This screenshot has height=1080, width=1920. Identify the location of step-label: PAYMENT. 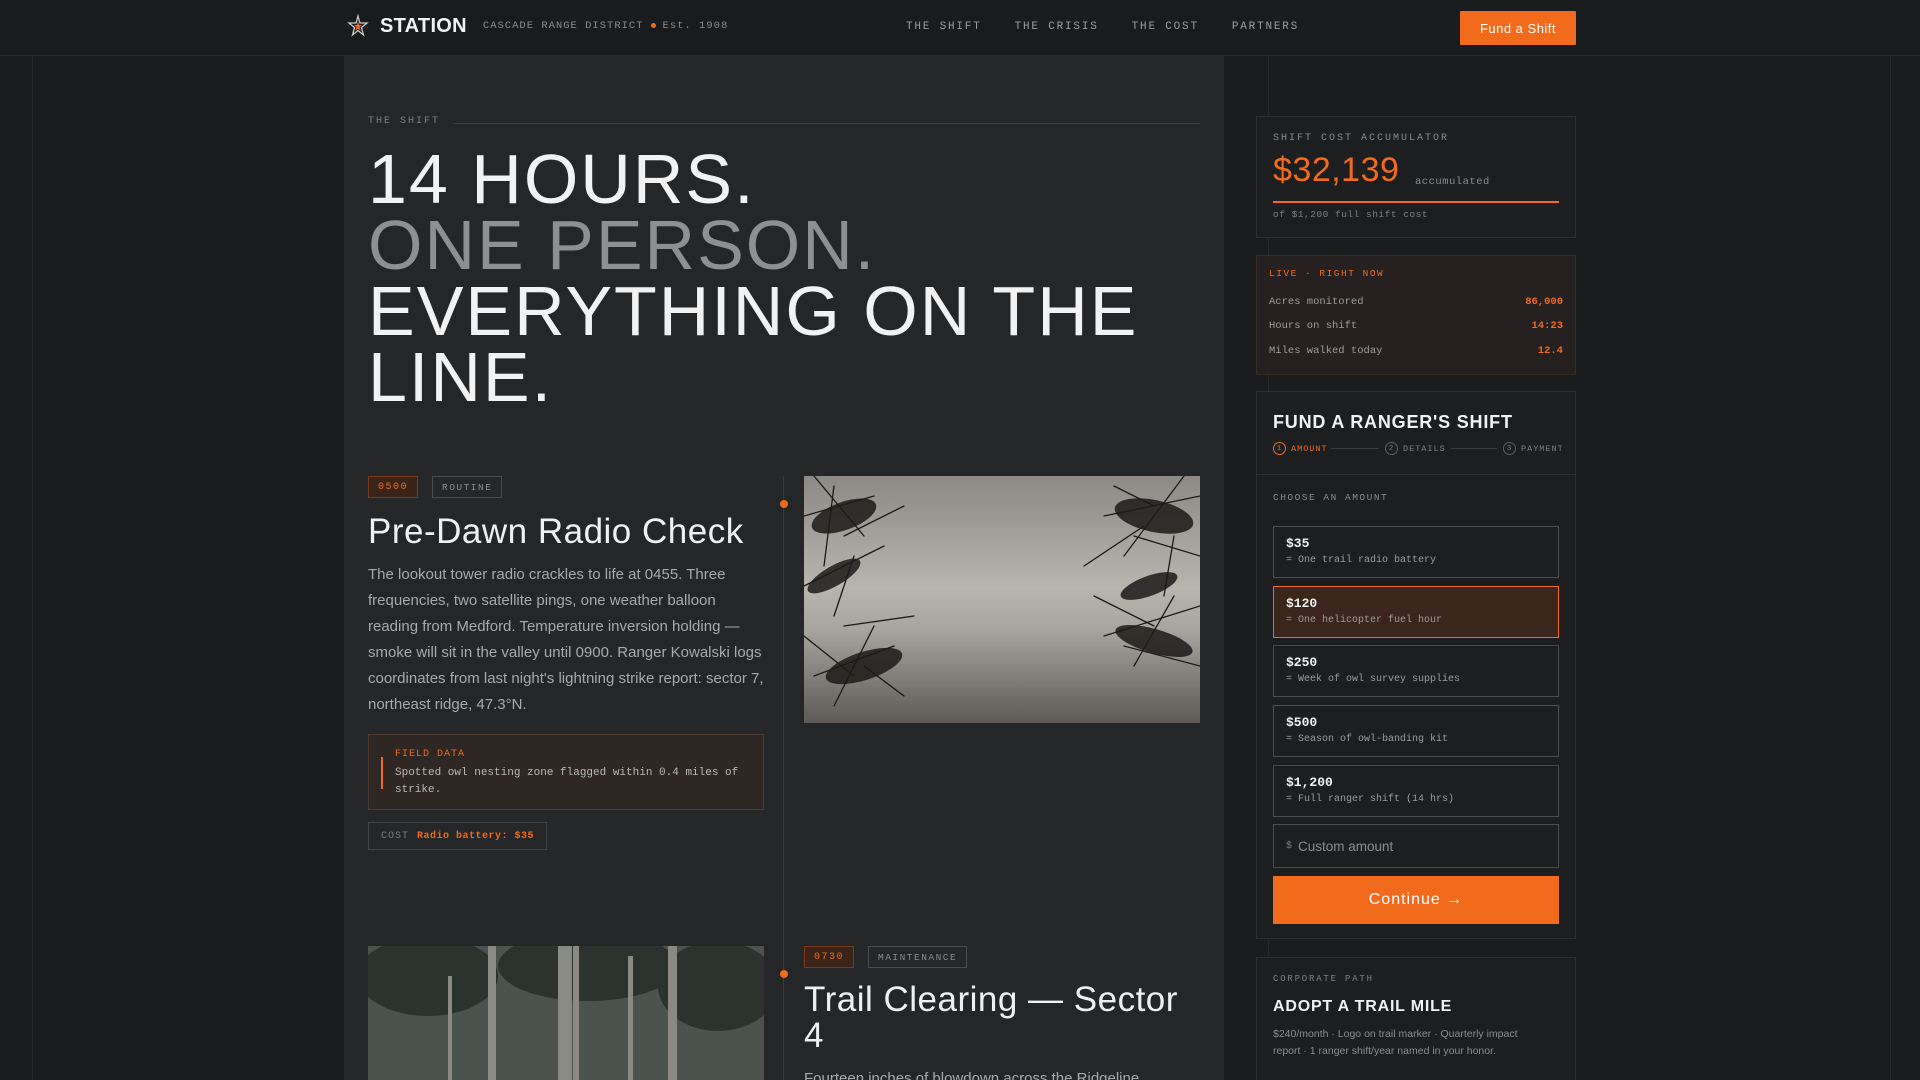
(1542, 448).